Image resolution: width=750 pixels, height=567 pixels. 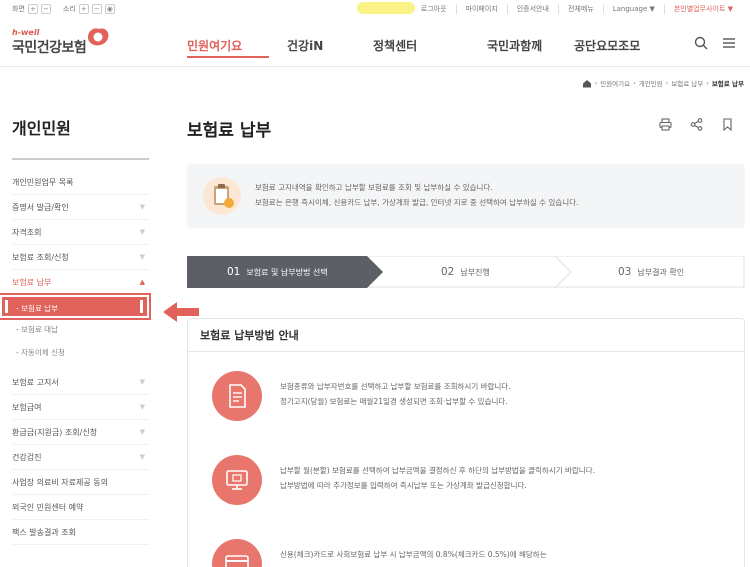 I want to click on branch-site-select: 본인별업무사이트 ▼, so click(x=702, y=9).